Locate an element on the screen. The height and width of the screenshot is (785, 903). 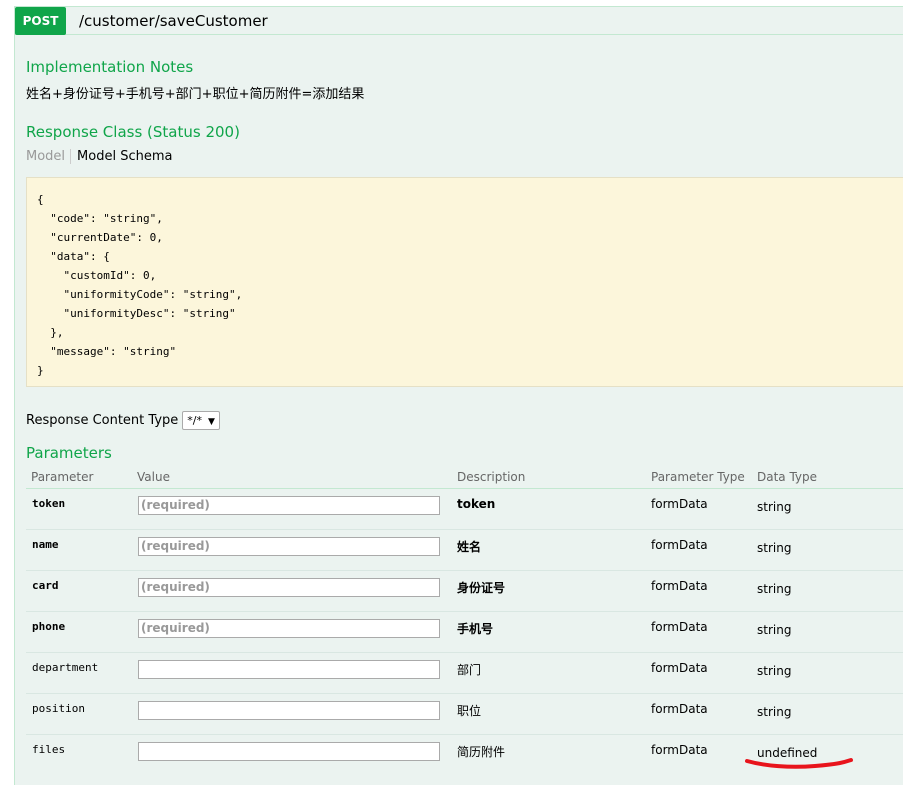
response-content-type-select: */* ▼ is located at coordinates (201, 420).